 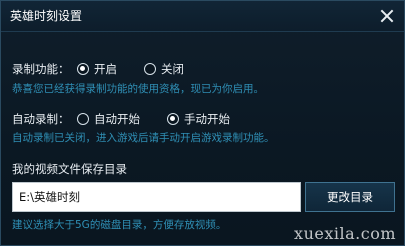 I want to click on title-bar: 英雄时刻设置, so click(x=202, y=16).